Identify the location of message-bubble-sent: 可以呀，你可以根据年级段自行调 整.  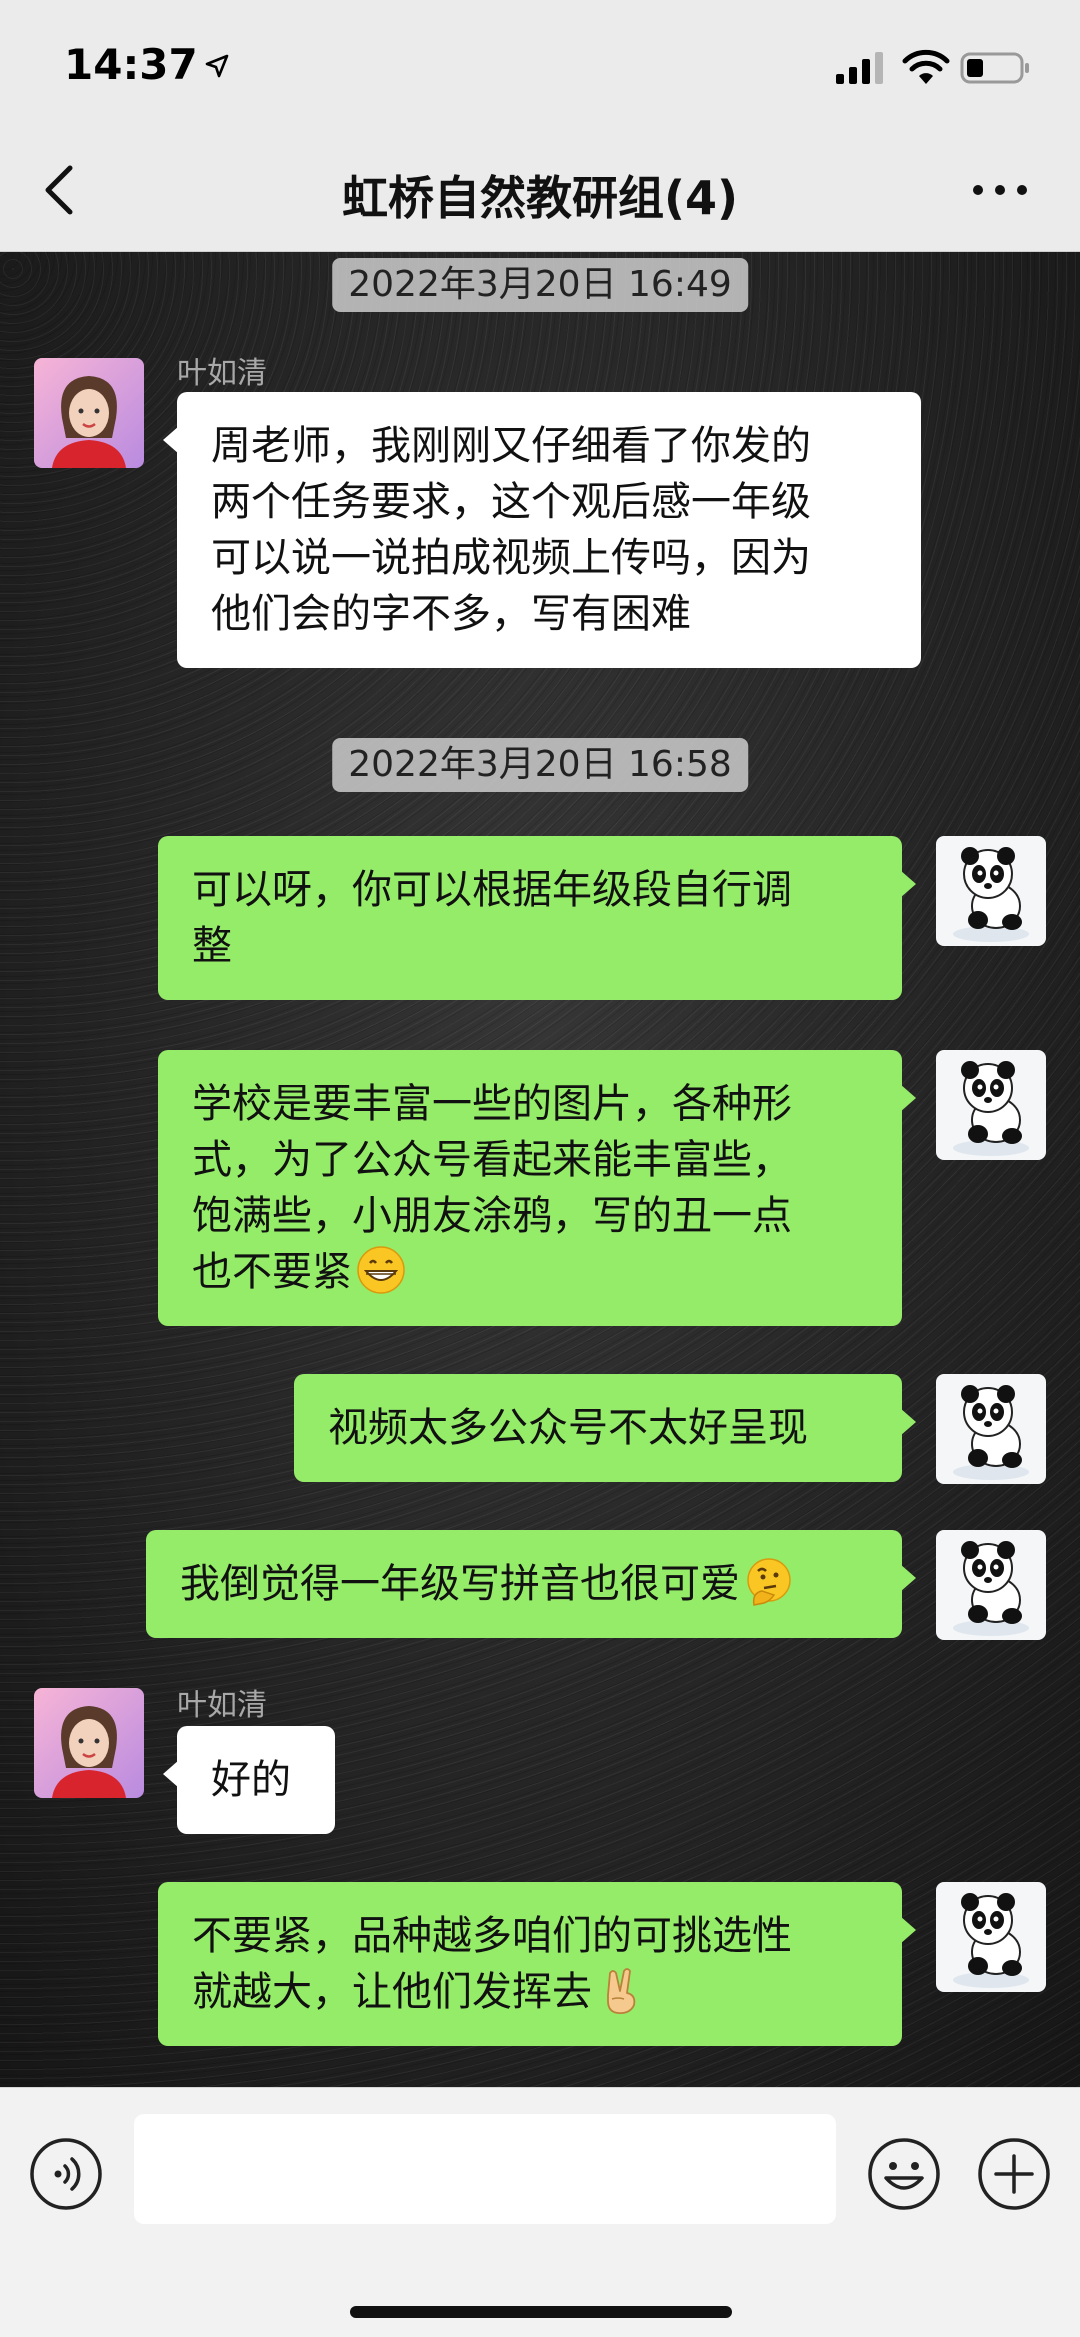
(537, 918).